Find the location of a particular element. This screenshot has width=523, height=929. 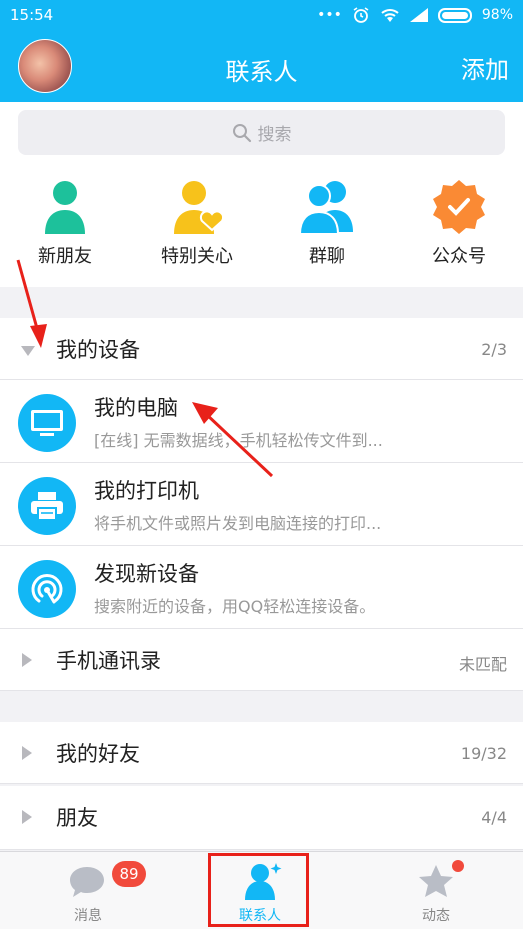

group-name: 朋友 is located at coordinates (77, 818).